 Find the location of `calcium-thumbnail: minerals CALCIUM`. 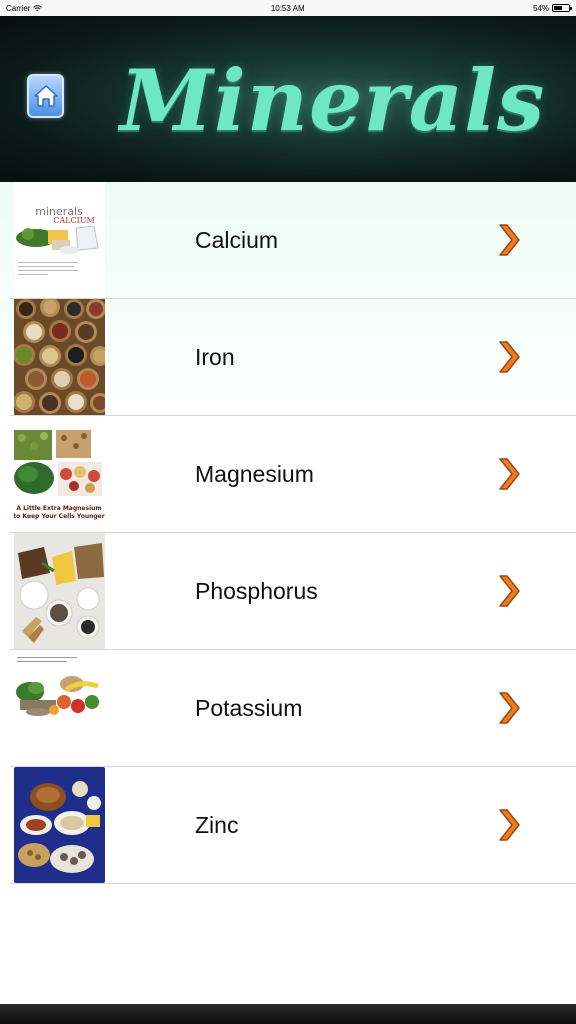

calcium-thumbnail: minerals CALCIUM is located at coordinates (59, 240).